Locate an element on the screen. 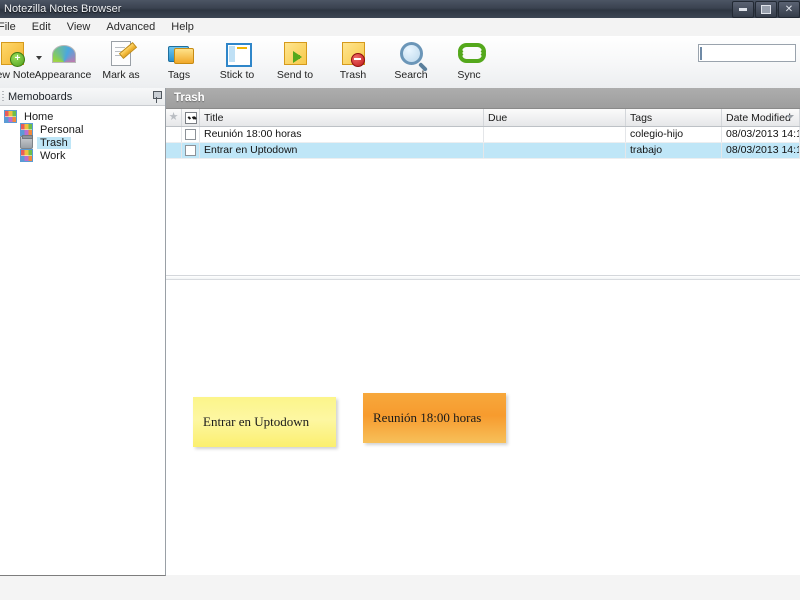 The image size is (800, 600). toolbar-label-new-note: New Note is located at coordinates (18, 75).